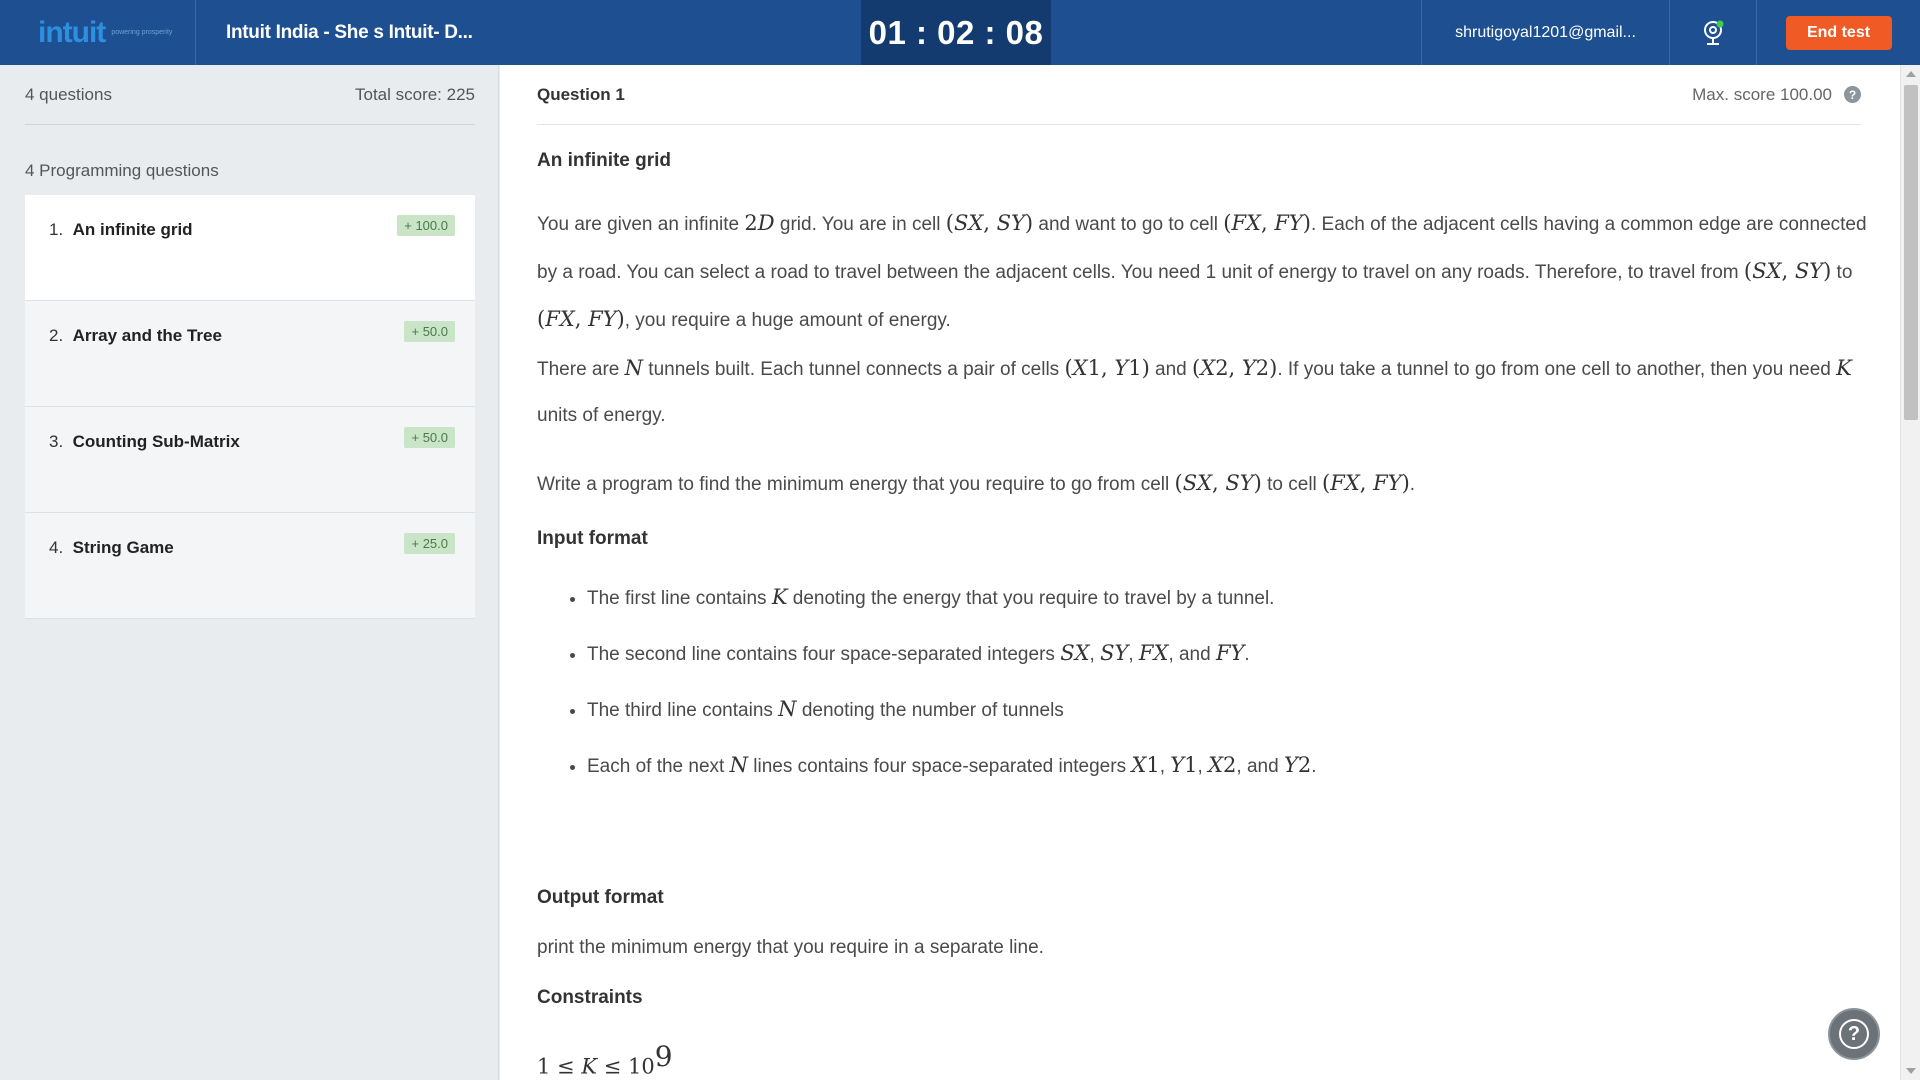 This screenshot has height=1080, width=1920. I want to click on webcam-status, so click(1712, 32).